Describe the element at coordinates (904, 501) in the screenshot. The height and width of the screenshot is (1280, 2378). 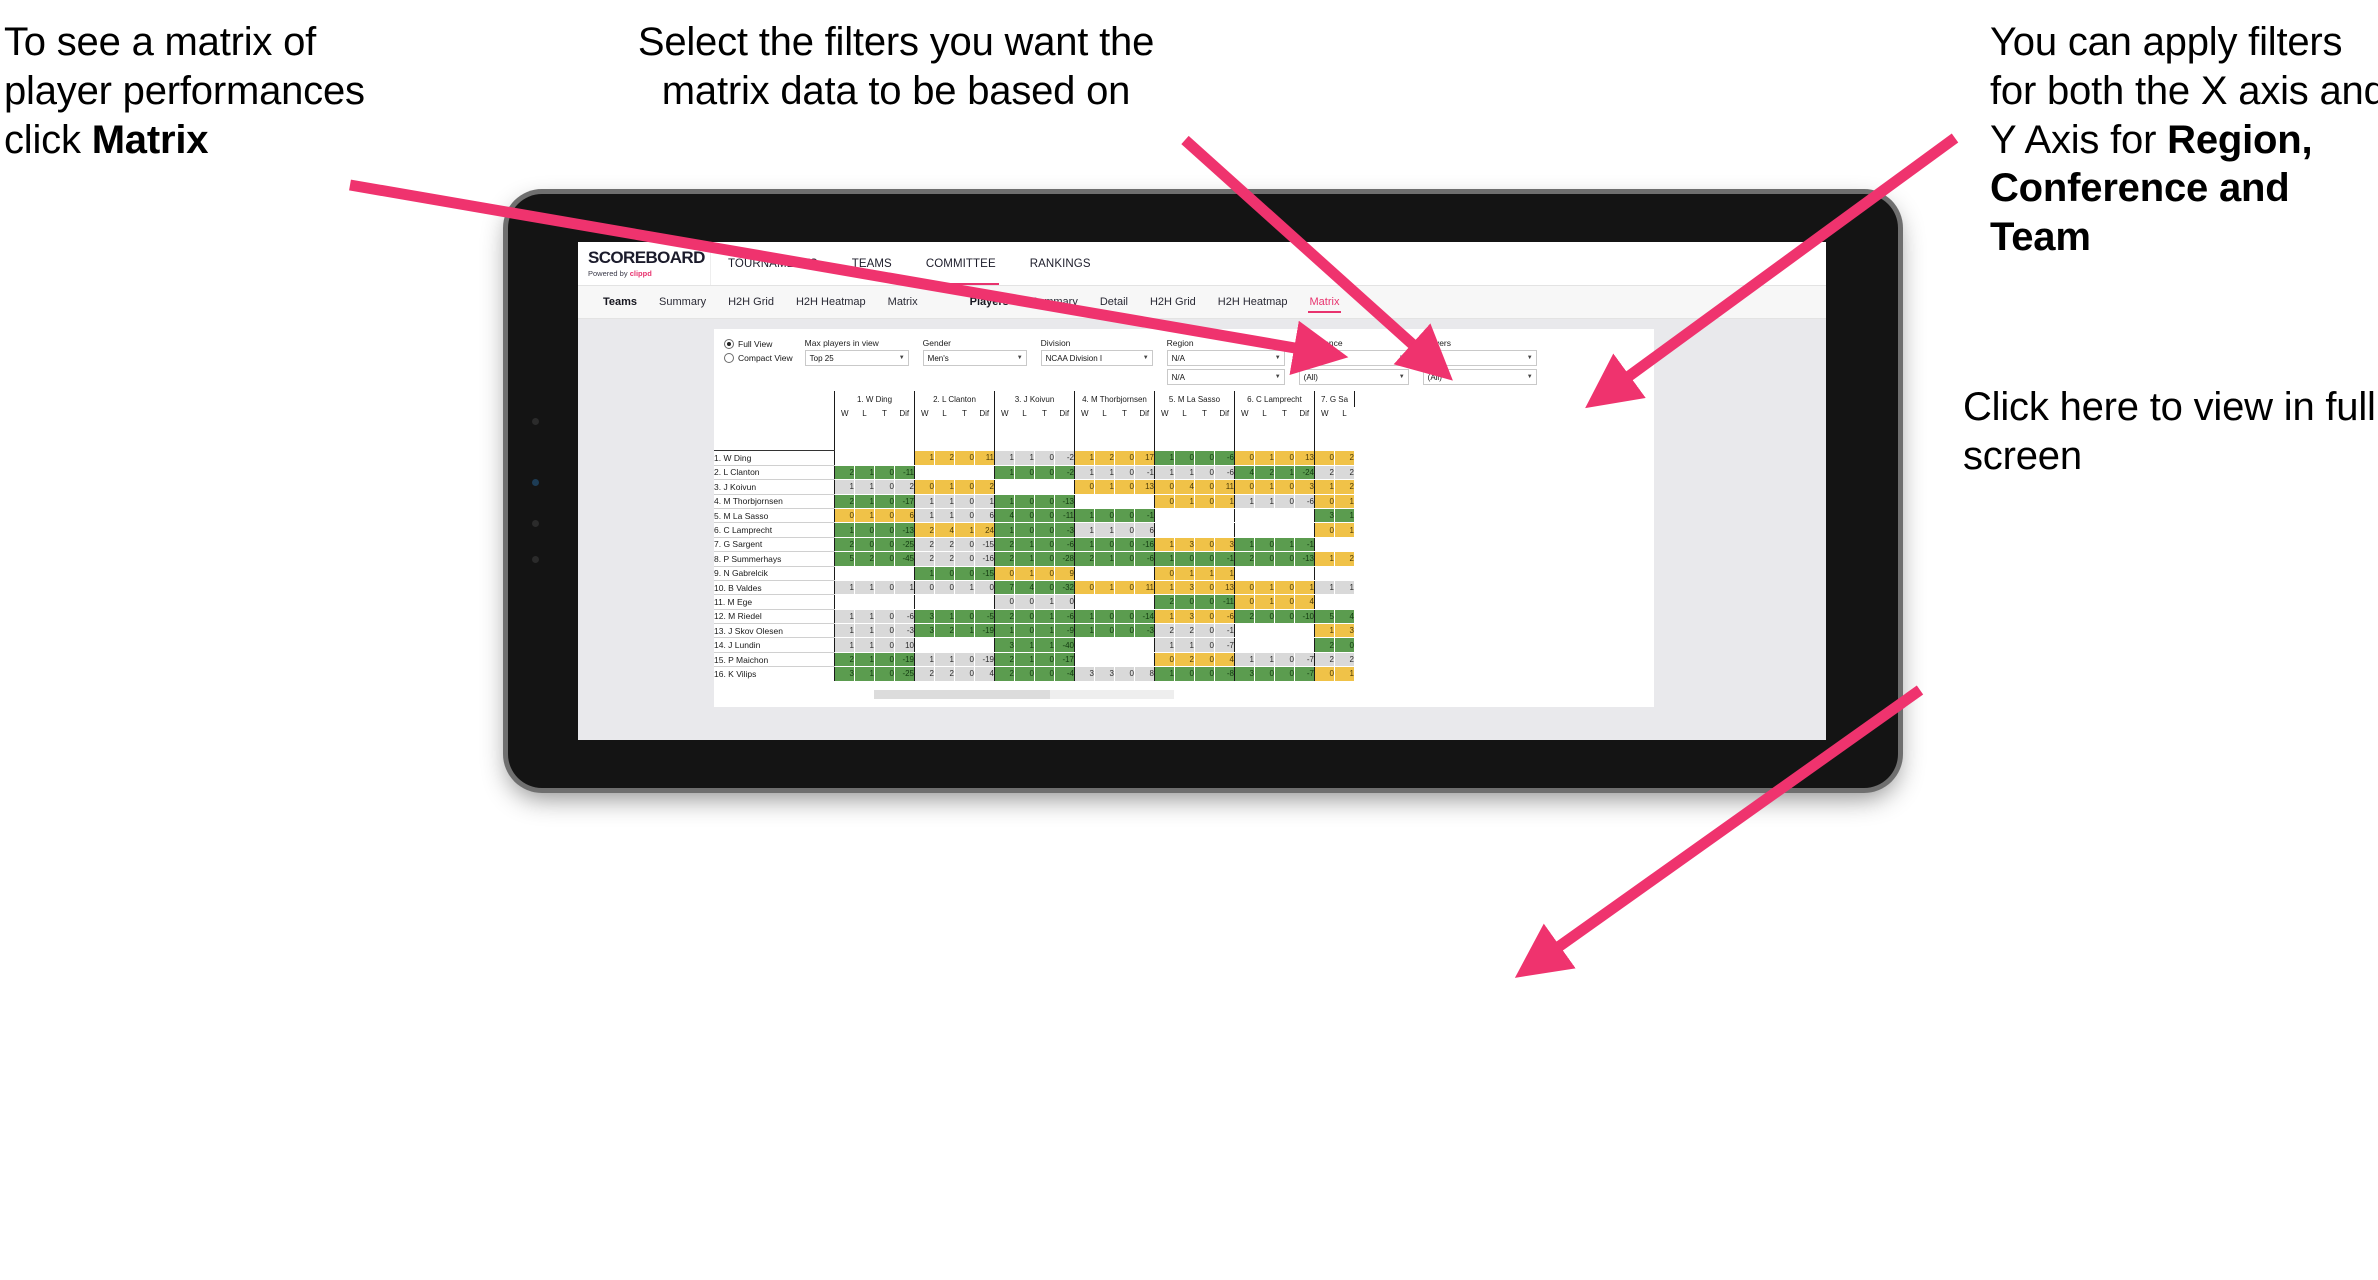
I see `matrix-cell: -17` at that location.